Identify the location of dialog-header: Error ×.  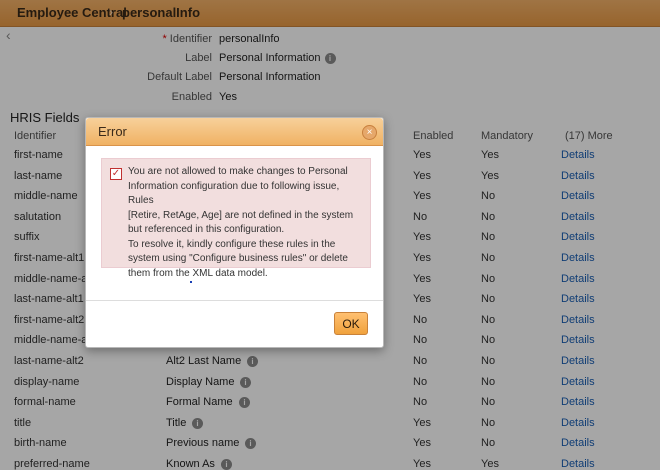
(234, 132).